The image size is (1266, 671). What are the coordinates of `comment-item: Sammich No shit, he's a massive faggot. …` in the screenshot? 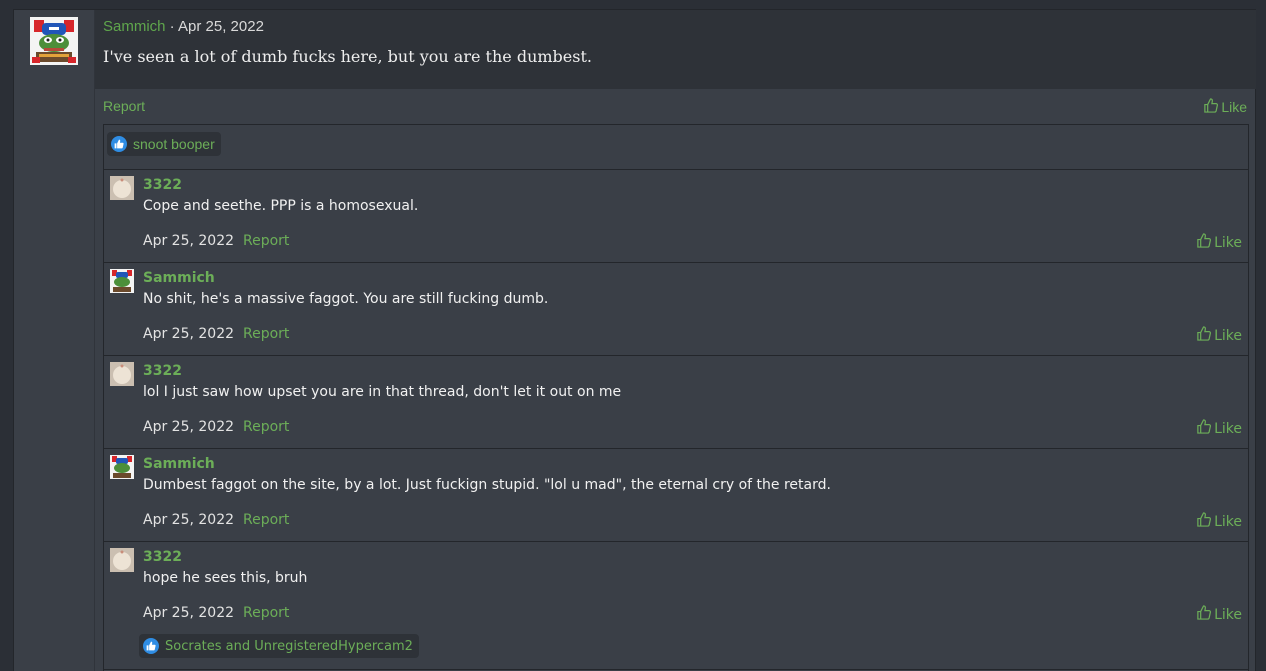 It's located at (676, 309).